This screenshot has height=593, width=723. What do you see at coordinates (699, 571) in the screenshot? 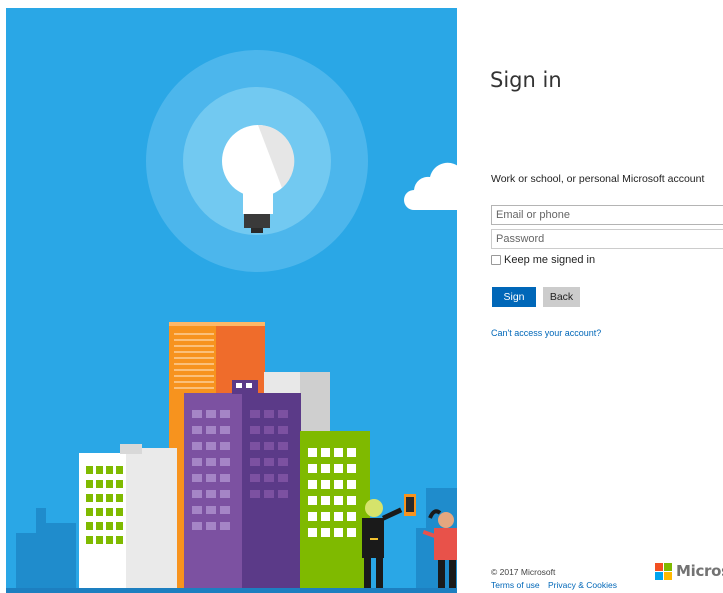
I see `microsoft-wordmark: Microsoft` at bounding box center [699, 571].